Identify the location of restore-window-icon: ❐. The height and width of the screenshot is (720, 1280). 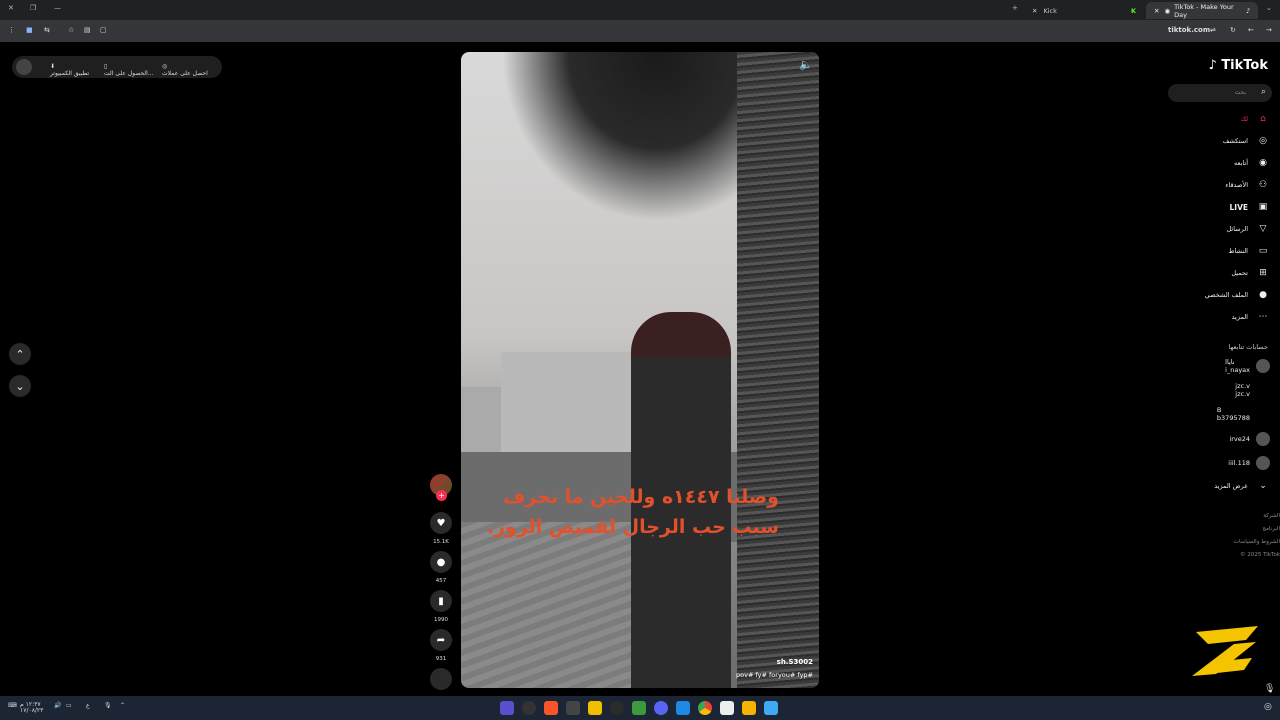
(33, 8).